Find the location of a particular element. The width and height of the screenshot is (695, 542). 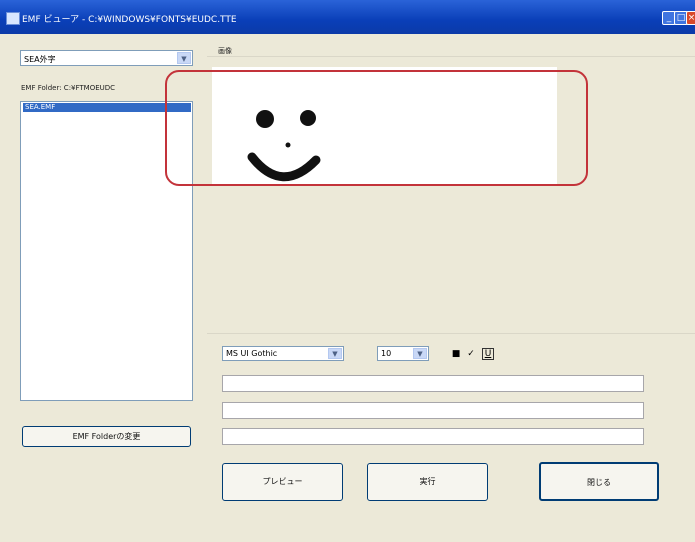

pen-icon: ✓ is located at coordinates (471, 354).